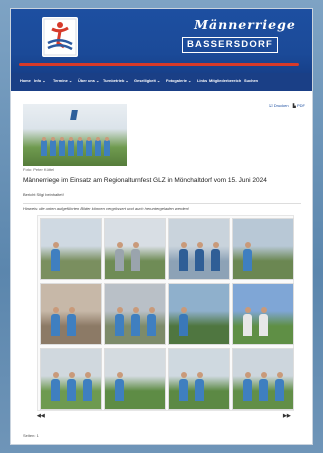 The height and width of the screenshot is (453, 323). I want to click on article-author: Bericht Silgi beinhaltet!, so click(43, 194).